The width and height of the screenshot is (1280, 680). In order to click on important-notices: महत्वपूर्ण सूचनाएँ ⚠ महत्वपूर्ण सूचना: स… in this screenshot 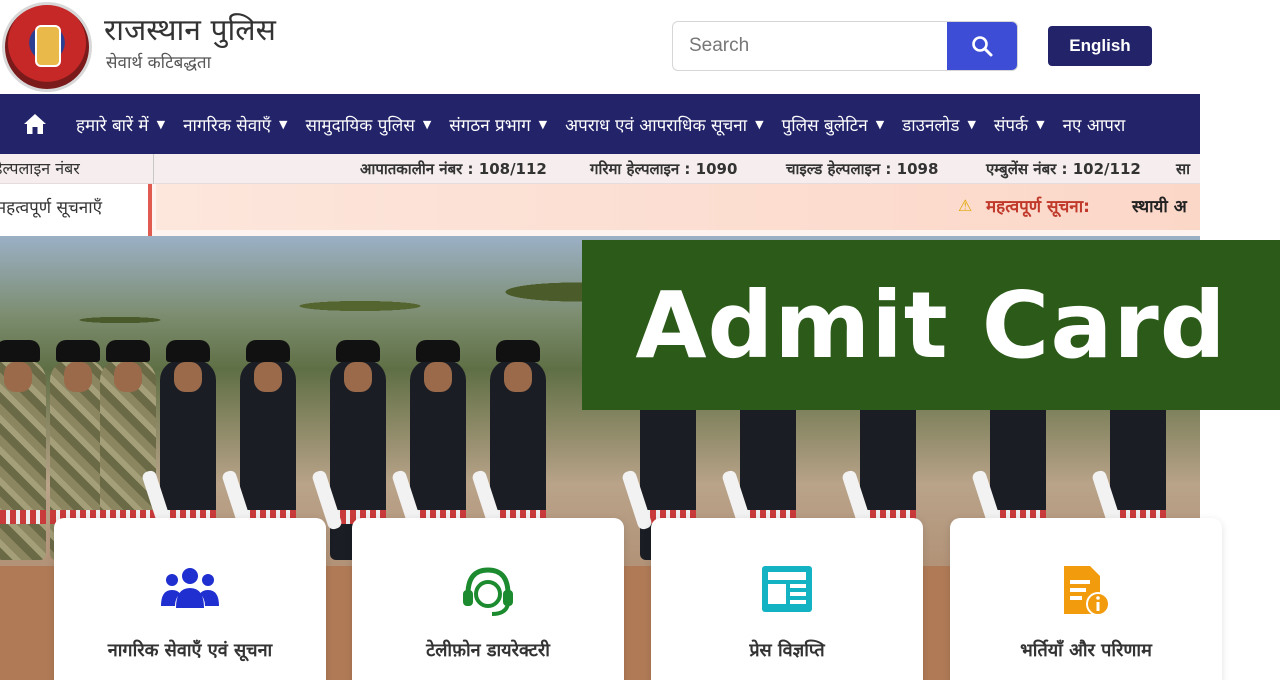, I will do `click(600, 210)`.